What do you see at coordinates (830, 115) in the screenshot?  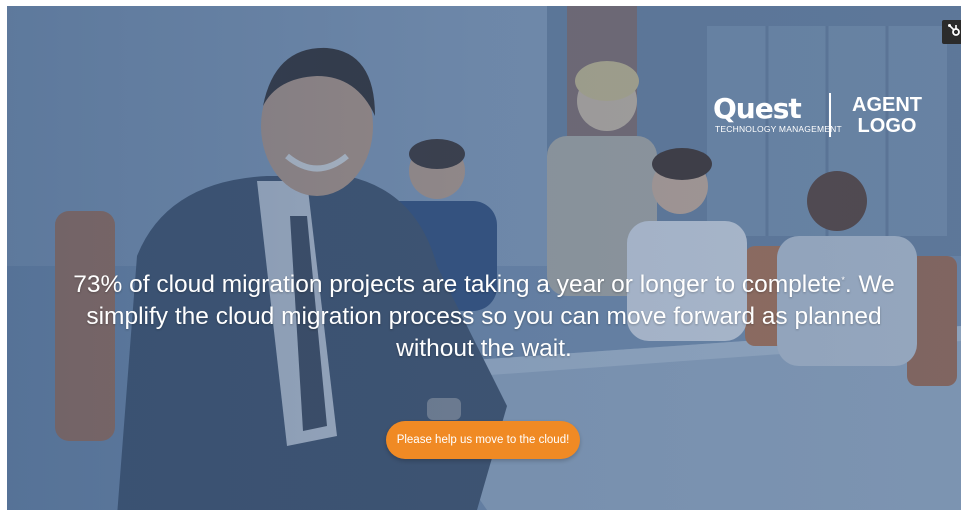 I see `logo-divider` at bounding box center [830, 115].